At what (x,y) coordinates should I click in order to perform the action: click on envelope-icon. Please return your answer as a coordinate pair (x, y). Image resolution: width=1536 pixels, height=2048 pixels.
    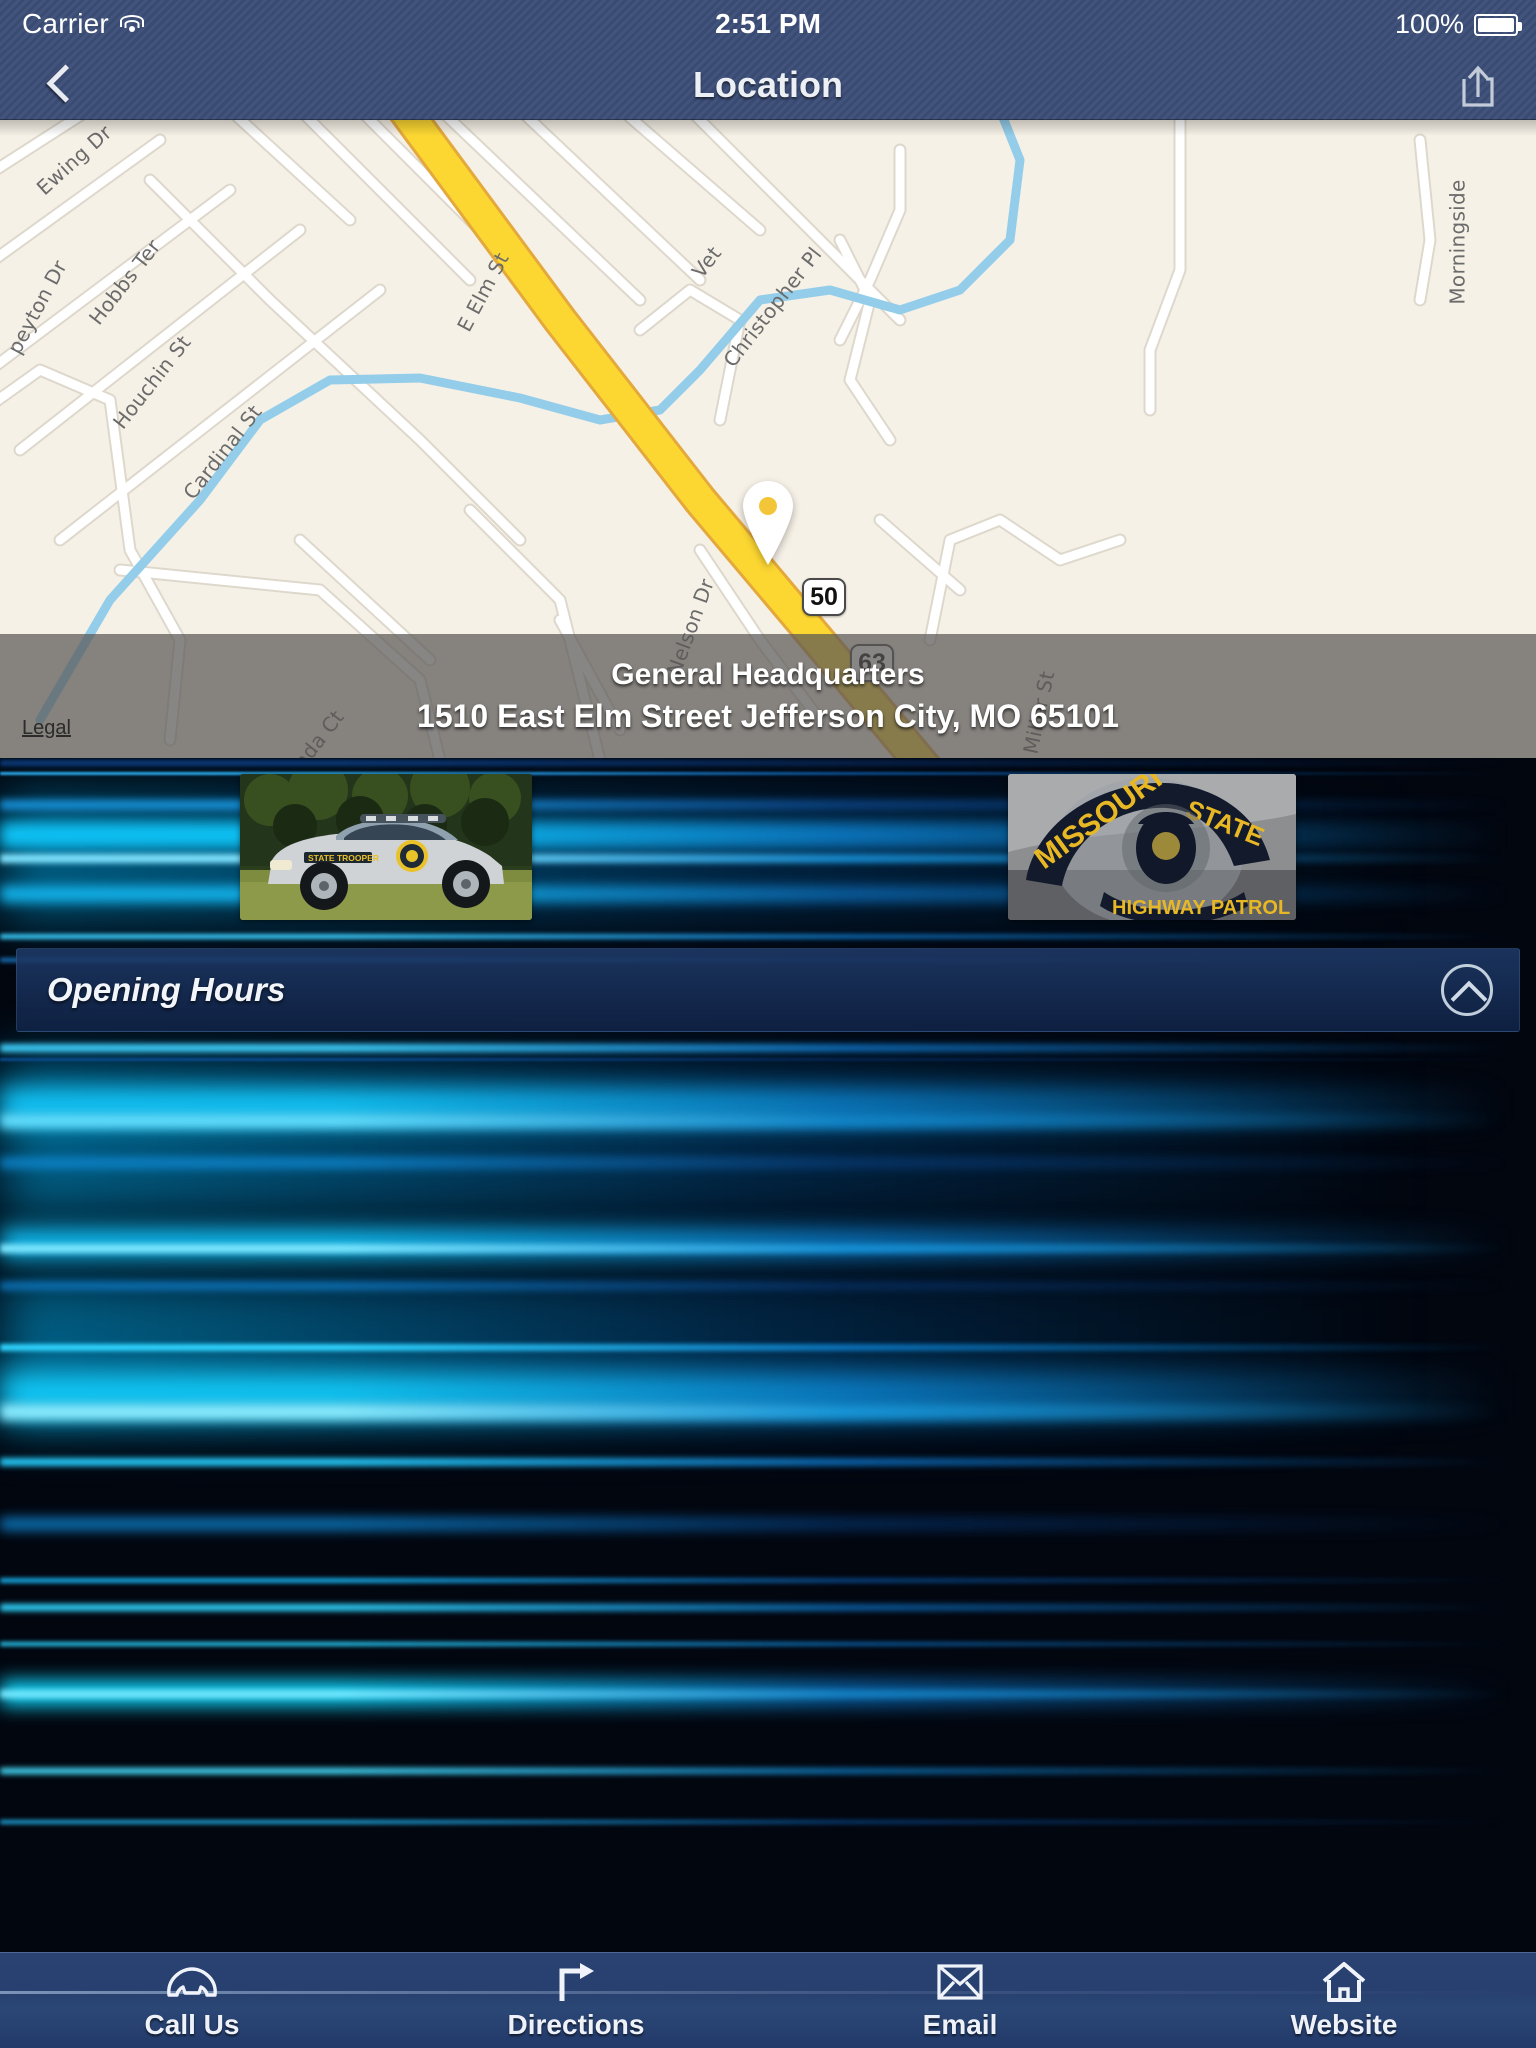
    Looking at the image, I should click on (960, 1982).